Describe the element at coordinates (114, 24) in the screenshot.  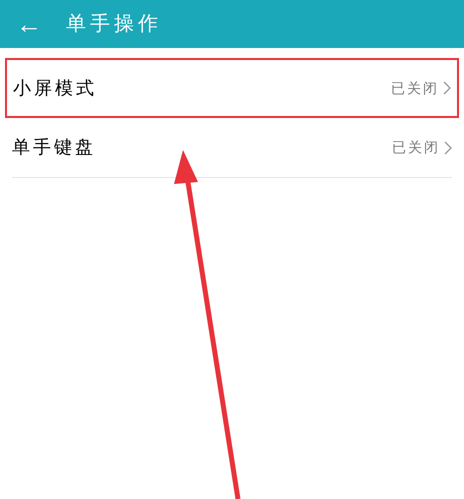
I see `page-title: 单手操作` at that location.